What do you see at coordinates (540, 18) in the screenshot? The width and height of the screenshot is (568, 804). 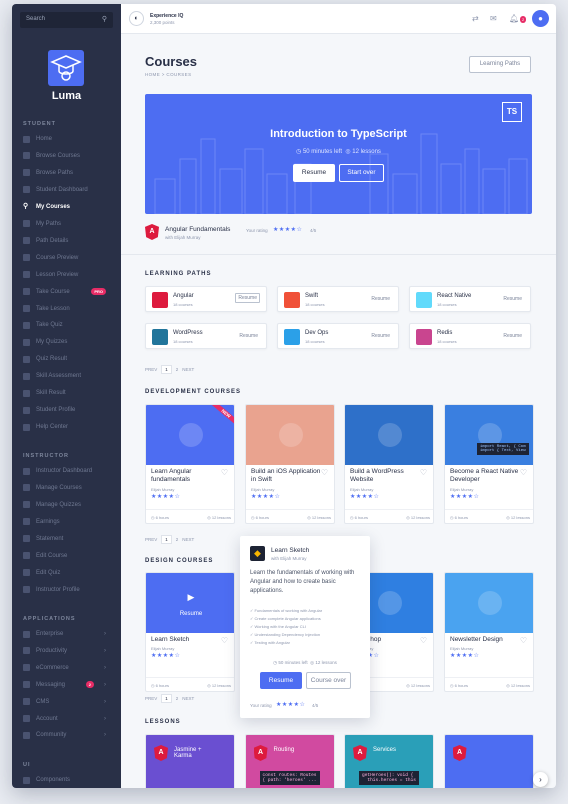 I see `user-avatar: ●` at bounding box center [540, 18].